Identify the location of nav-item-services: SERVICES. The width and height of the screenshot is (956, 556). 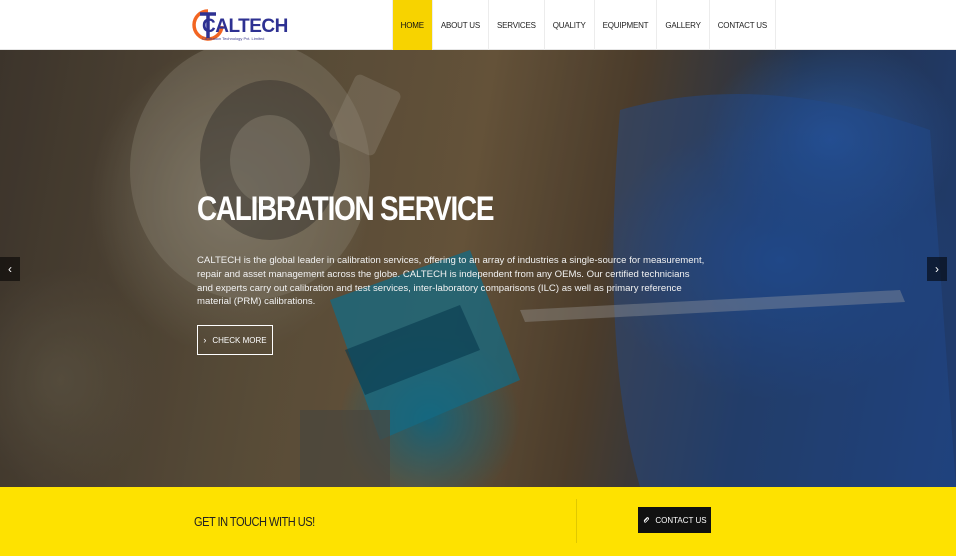
(516, 25).